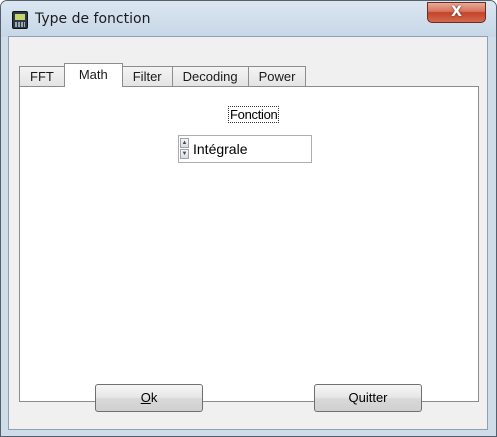 The height and width of the screenshot is (437, 497). I want to click on tab-fft: FFT, so click(42, 76).